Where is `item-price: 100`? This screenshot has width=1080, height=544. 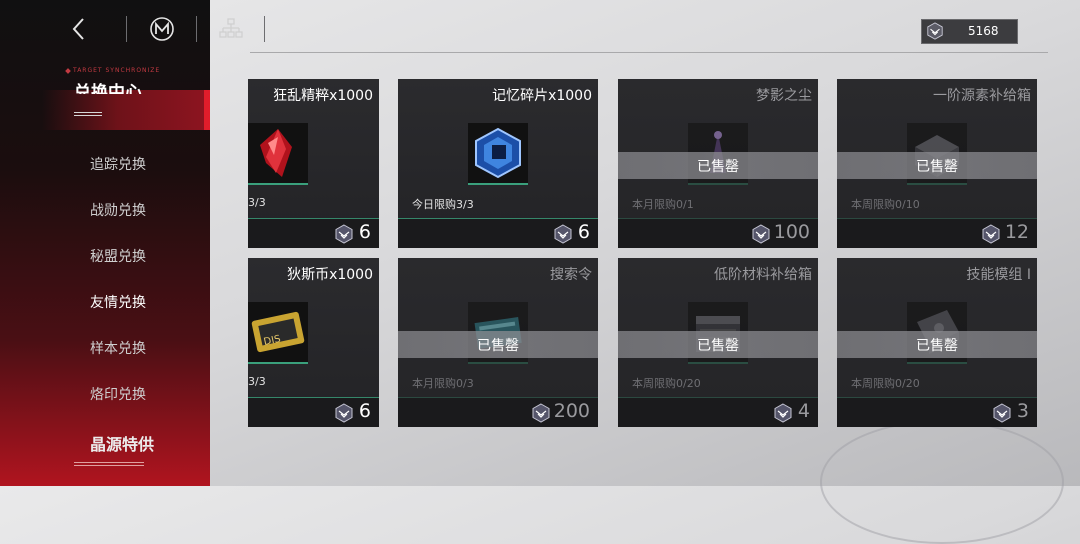
item-price: 100 is located at coordinates (791, 232).